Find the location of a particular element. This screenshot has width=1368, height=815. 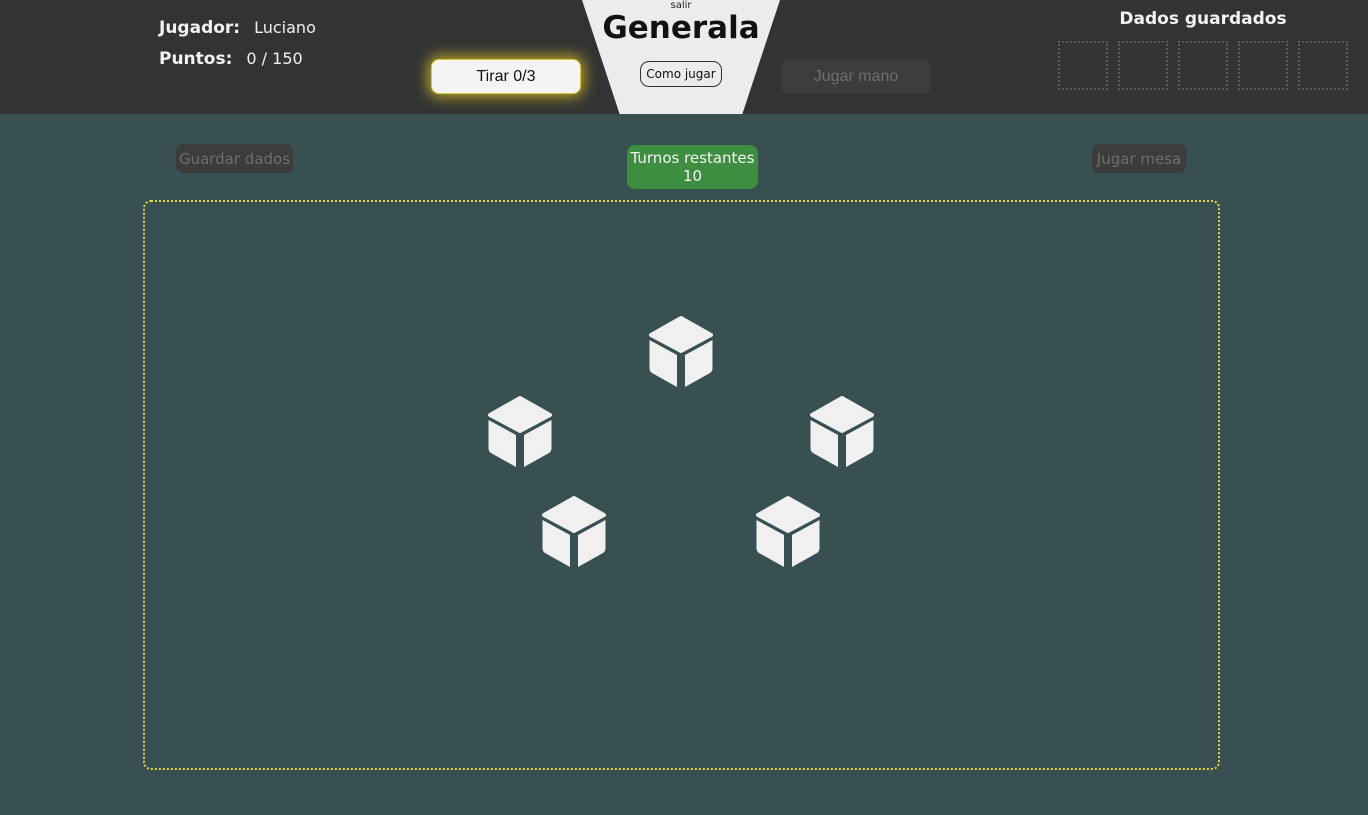

player-row: Jugador: Luciano is located at coordinates (237, 33).